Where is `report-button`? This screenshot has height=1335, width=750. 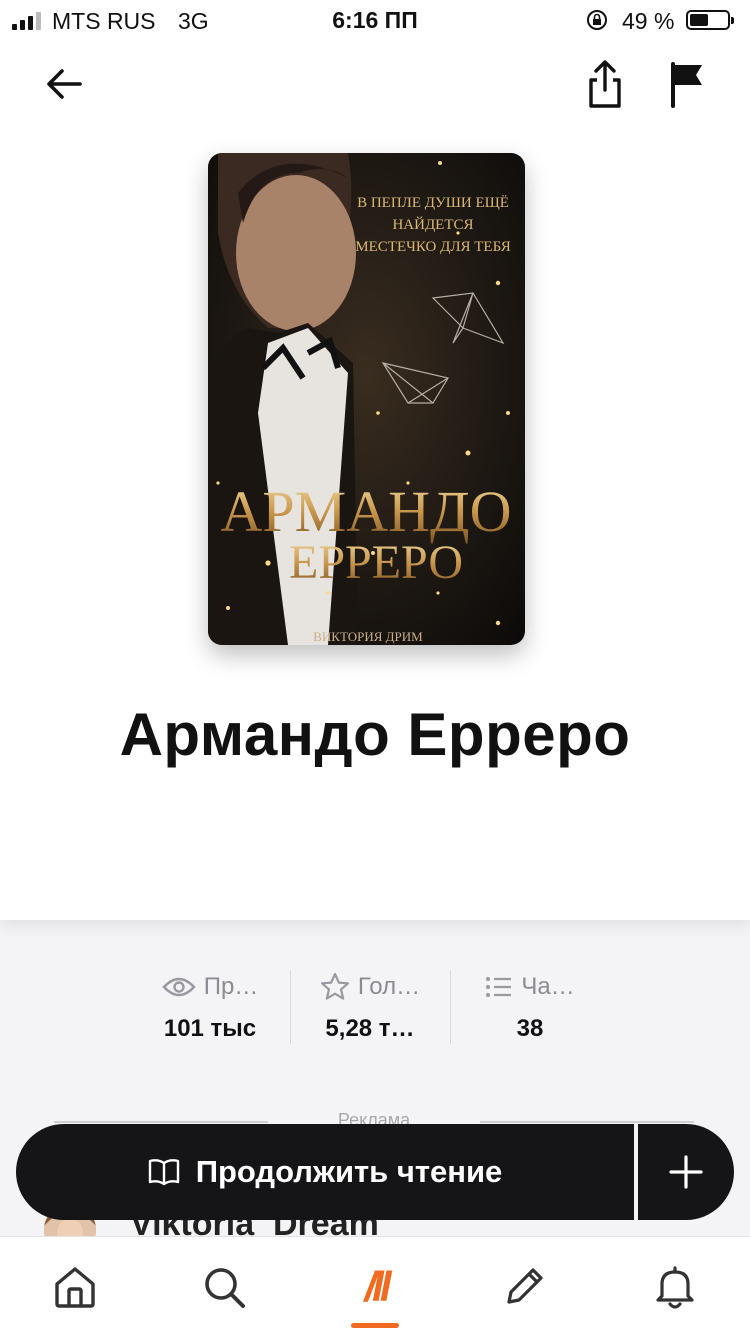
report-button is located at coordinates (686, 84).